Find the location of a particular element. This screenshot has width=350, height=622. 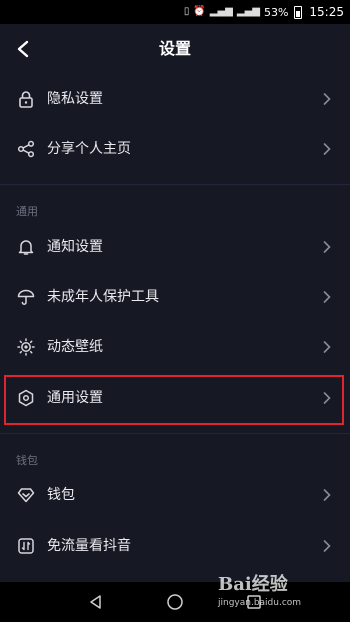

alarm-icon: ⏰ is located at coordinates (199, 11).